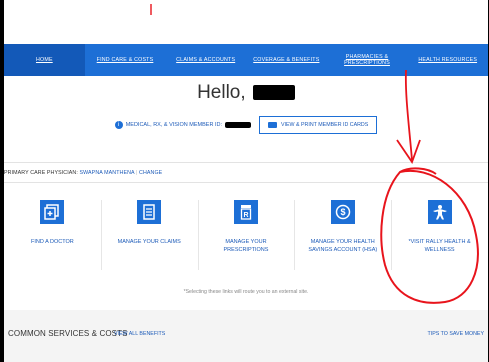 This screenshot has height=362, width=489. I want to click on tile-manage-claims-label: MANAGE YOUR CLAIMS, so click(149, 242).